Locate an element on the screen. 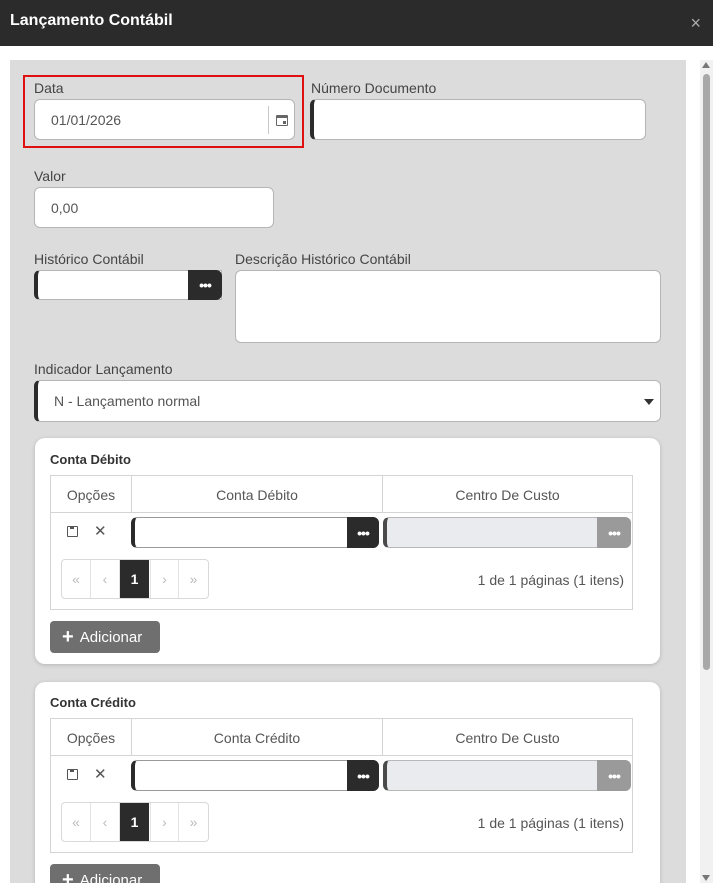  indicador-lancamento-label: Indicador Lançamento is located at coordinates (103, 369).